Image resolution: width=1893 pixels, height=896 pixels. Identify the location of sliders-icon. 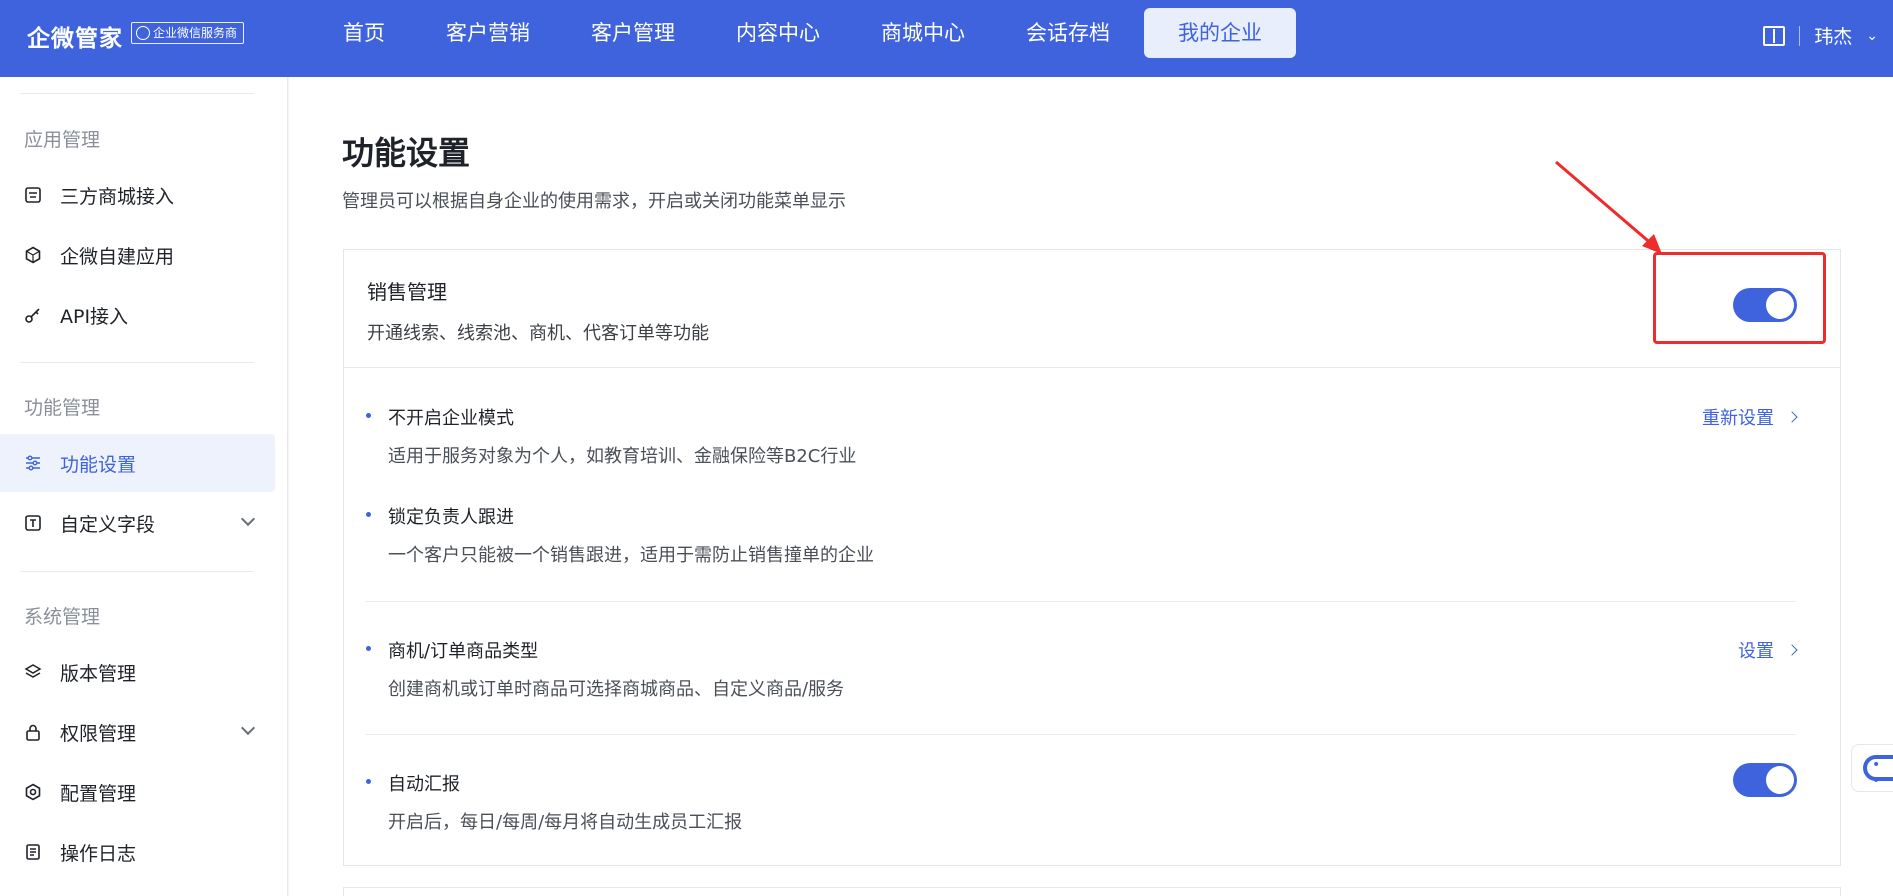
(33, 463).